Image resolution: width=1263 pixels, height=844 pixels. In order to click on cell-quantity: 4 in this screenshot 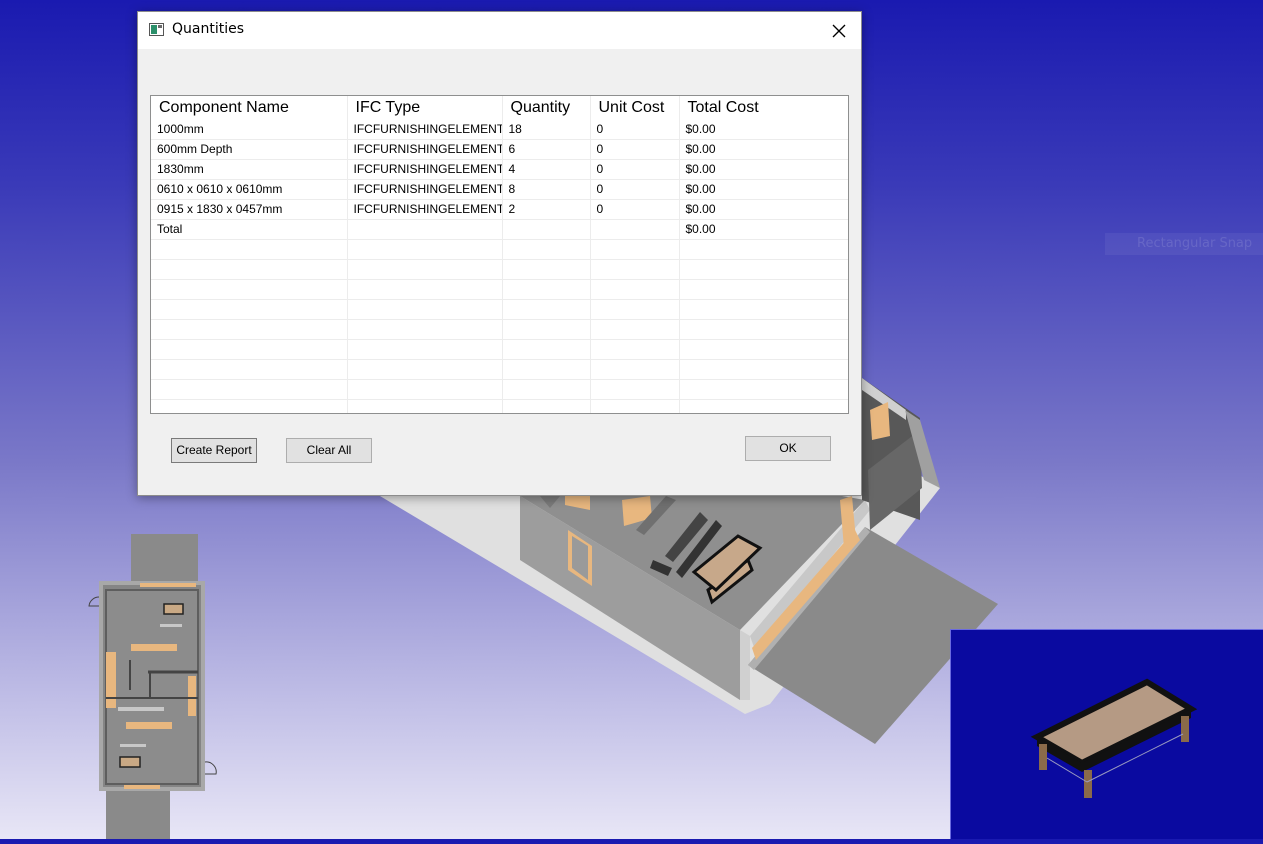, I will do `click(546, 169)`.